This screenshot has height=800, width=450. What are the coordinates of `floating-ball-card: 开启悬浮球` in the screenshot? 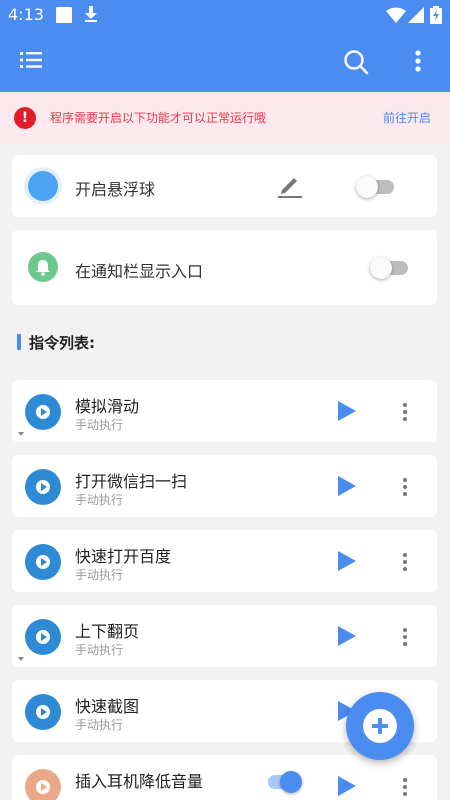 It's located at (224, 186).